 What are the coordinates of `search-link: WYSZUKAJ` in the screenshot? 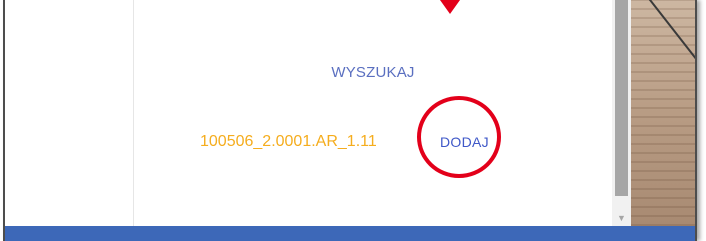 It's located at (373, 72).